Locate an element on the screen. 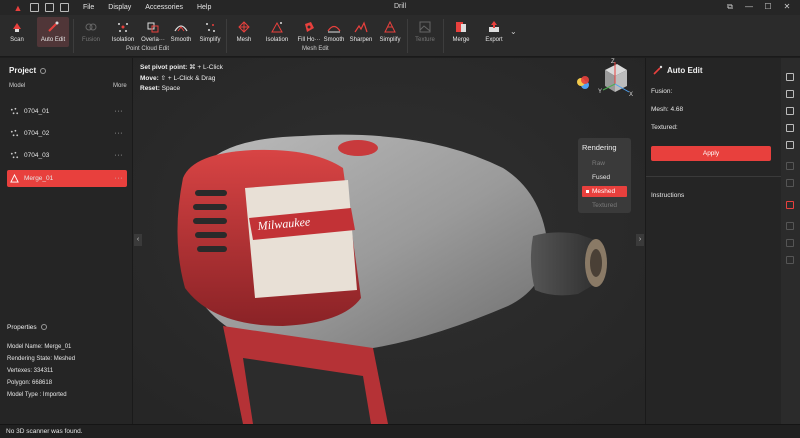  export-button: Export is located at coordinates (494, 32).